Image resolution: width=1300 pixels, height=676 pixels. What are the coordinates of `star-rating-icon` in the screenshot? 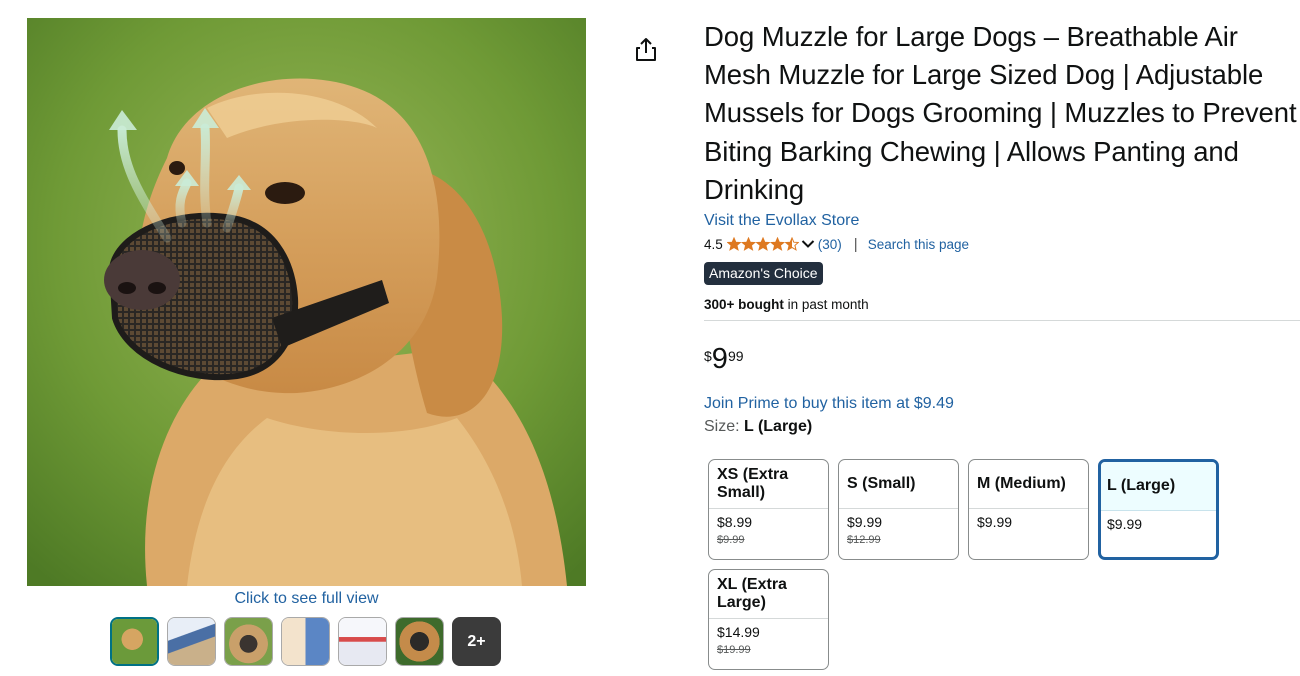 It's located at (762, 244).